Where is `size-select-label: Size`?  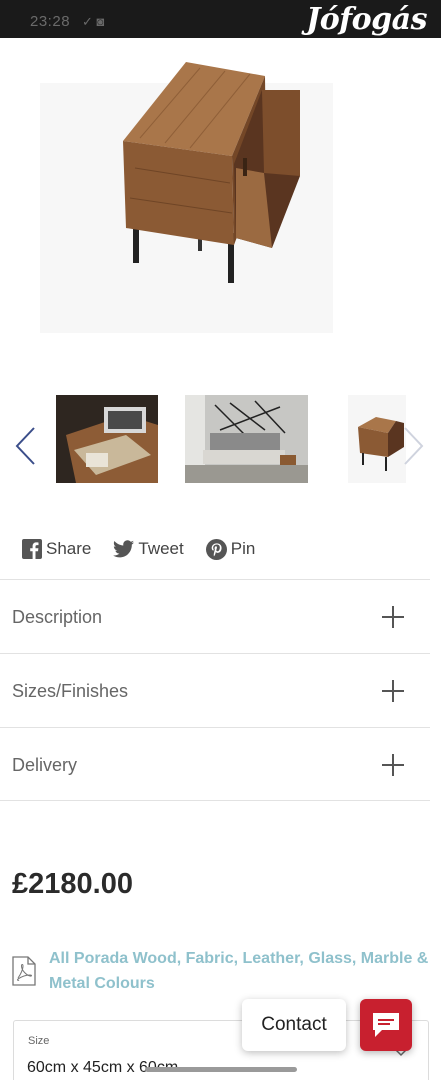
size-select-label: Size is located at coordinates (39, 1041).